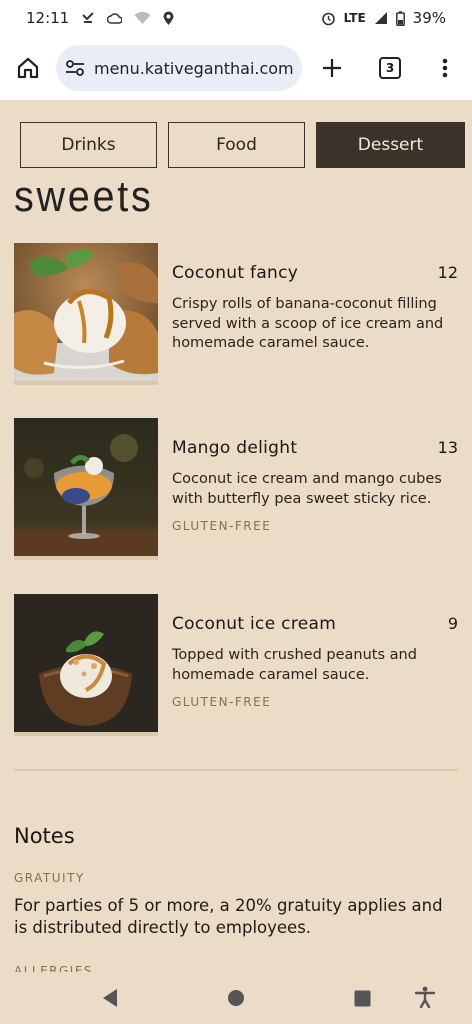 This screenshot has width=472, height=1024. I want to click on item-price: 13, so click(447, 447).